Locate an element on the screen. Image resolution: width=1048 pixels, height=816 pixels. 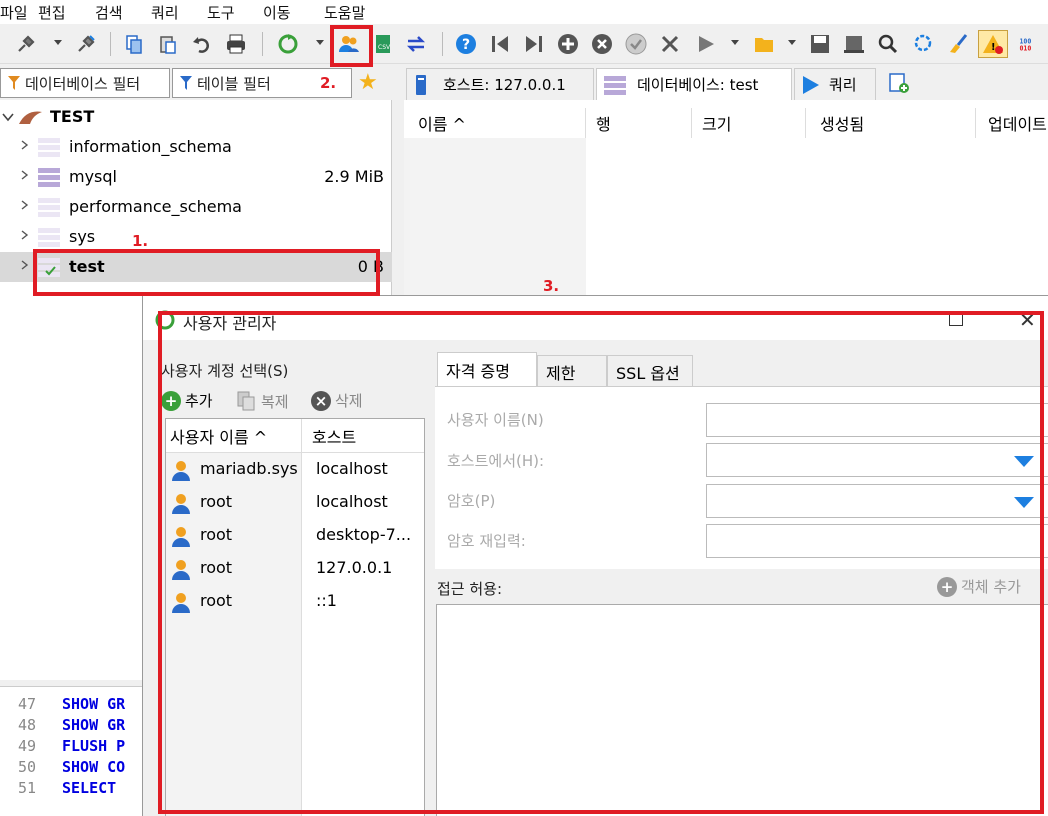
editor-line: 50 SHOW CO is located at coordinates (71, 768).